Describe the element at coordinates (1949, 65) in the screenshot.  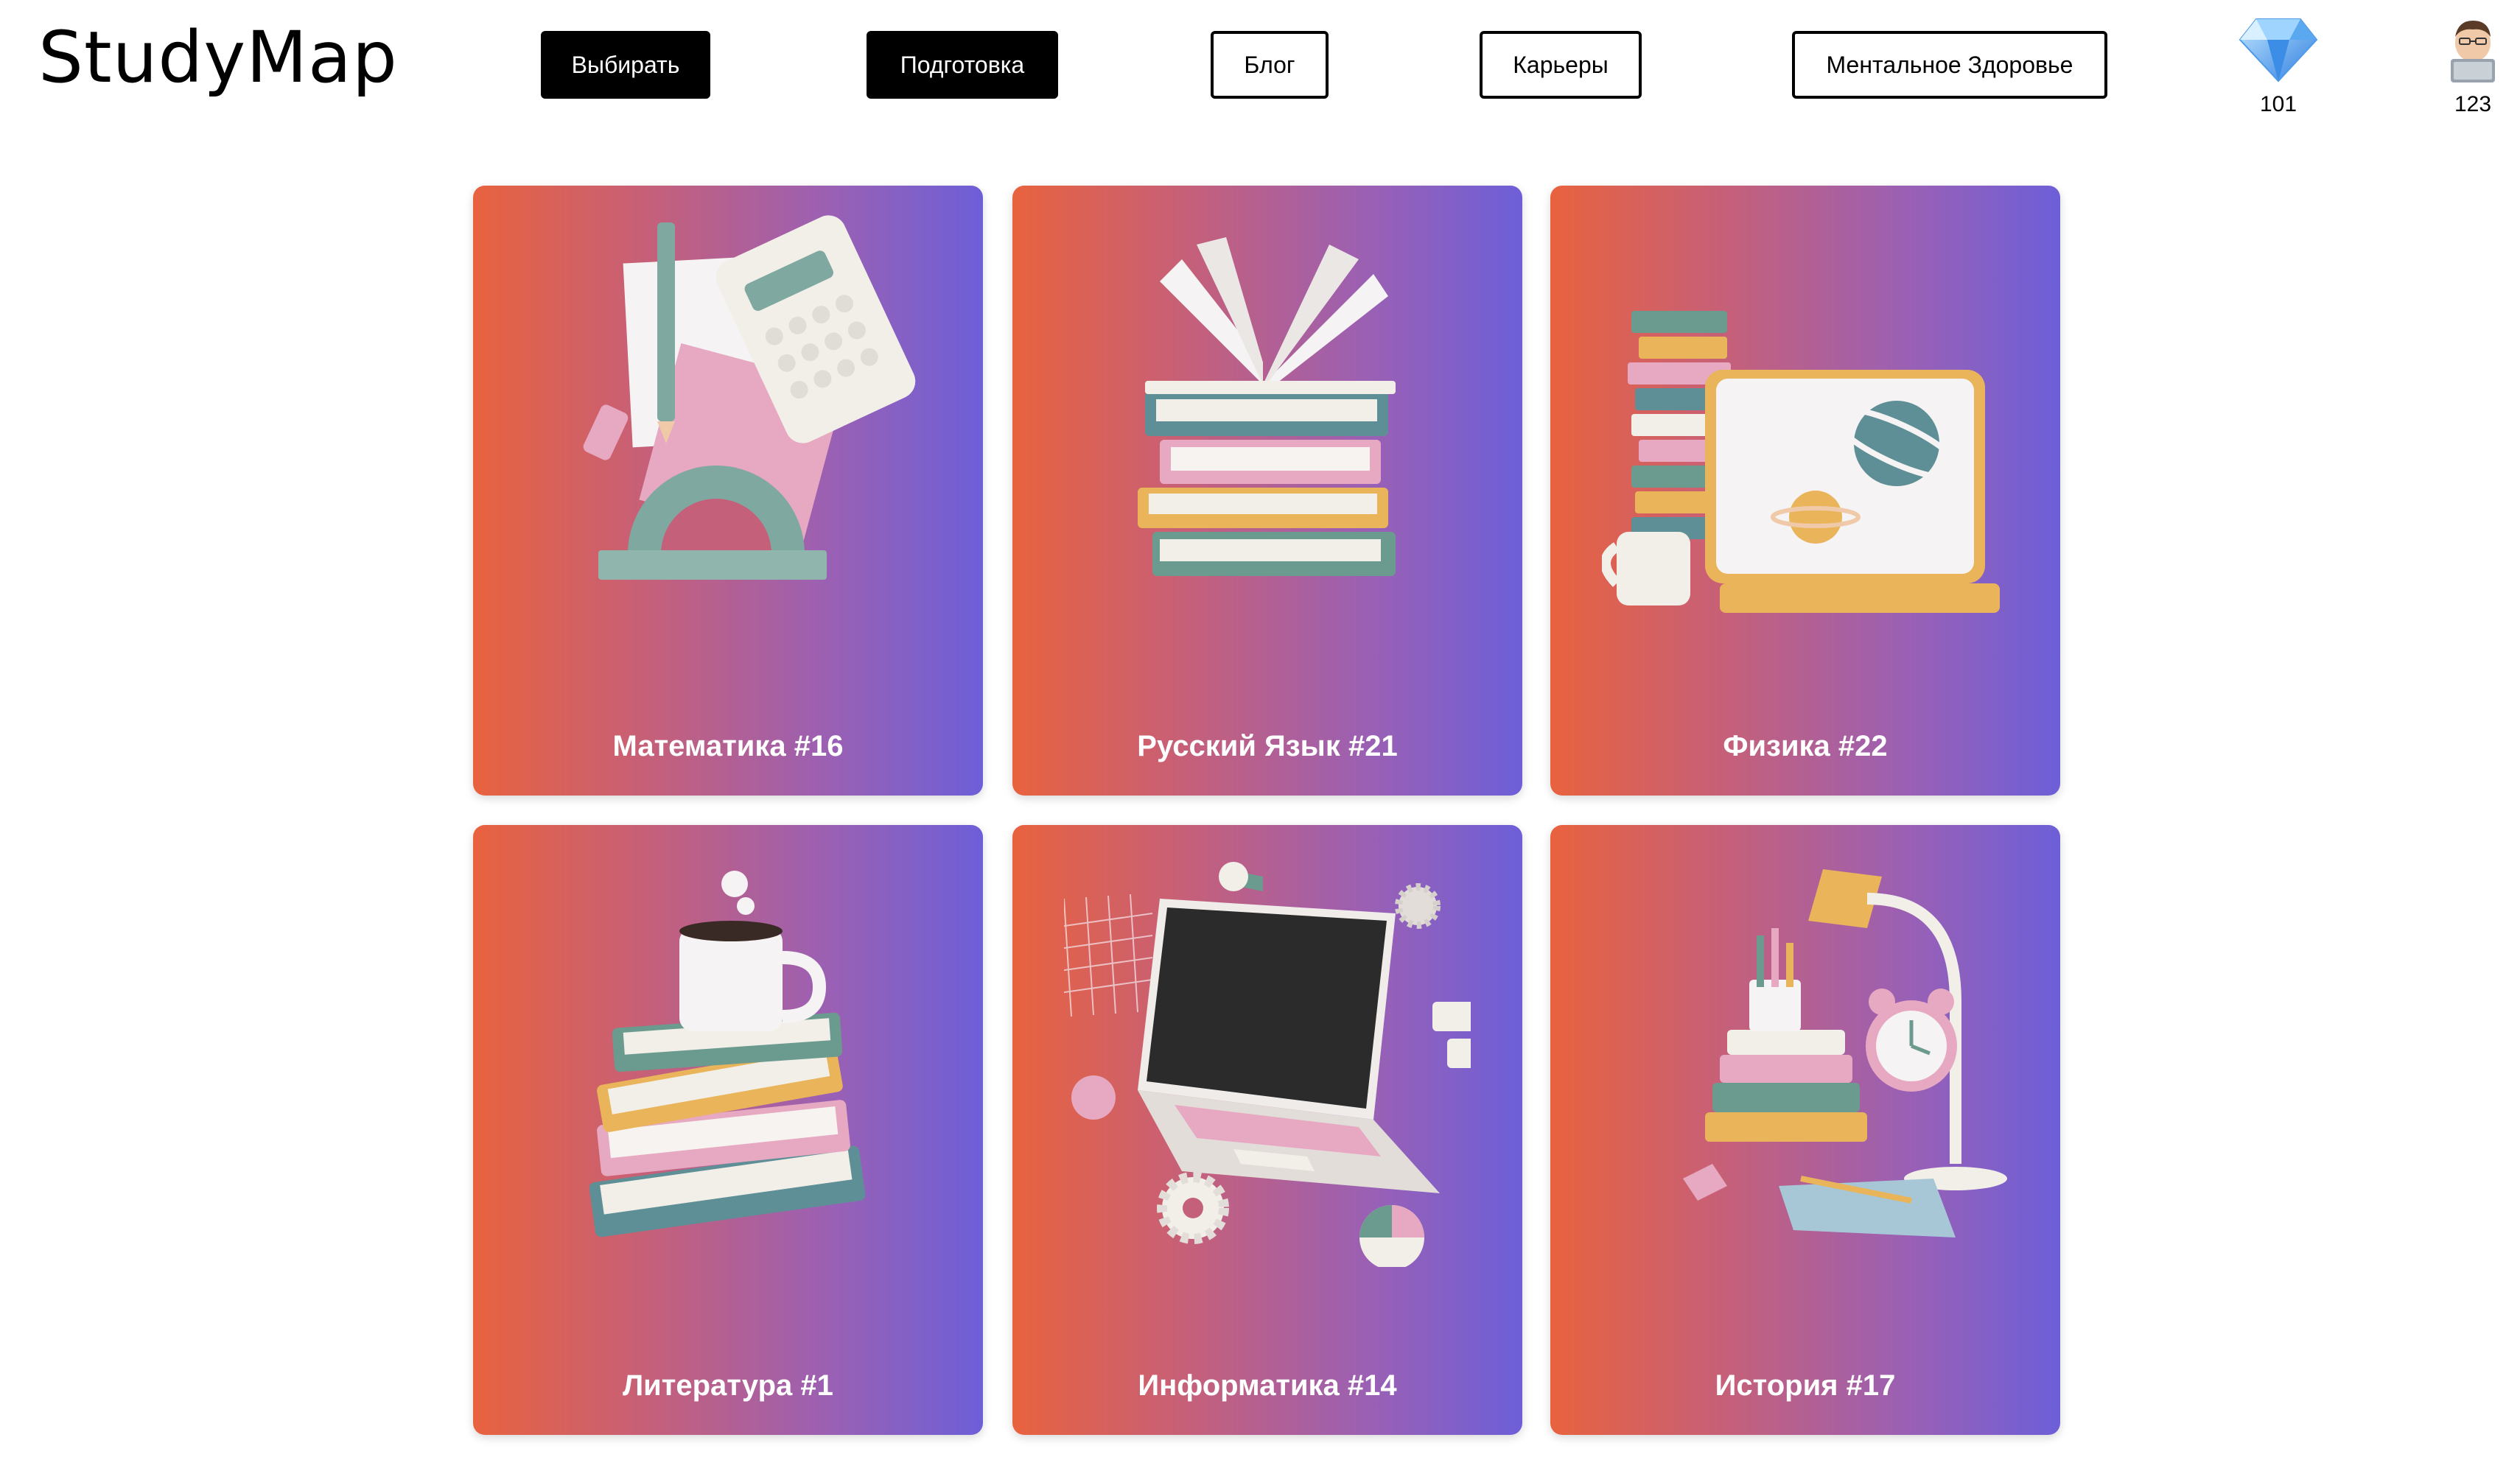
I see `nav-mental-health-button: Ментальное Здоровье` at that location.